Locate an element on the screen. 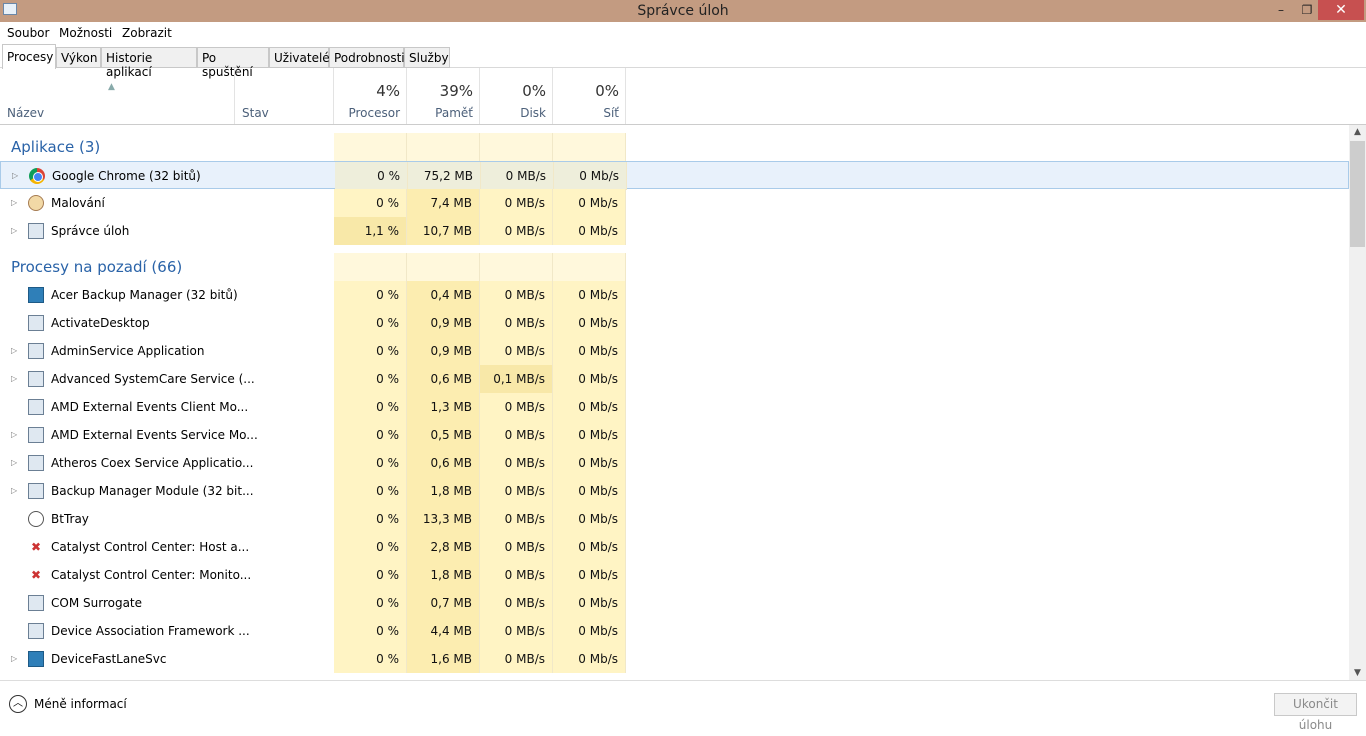 The image size is (1366, 736). group-net-cell is located at coordinates (589, 267).